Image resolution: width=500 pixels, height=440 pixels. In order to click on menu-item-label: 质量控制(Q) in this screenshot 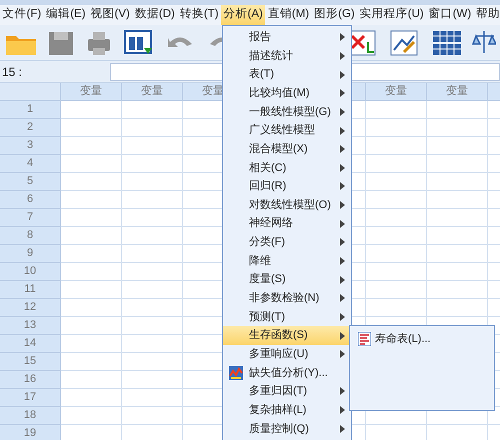, I will do `click(279, 429)`.